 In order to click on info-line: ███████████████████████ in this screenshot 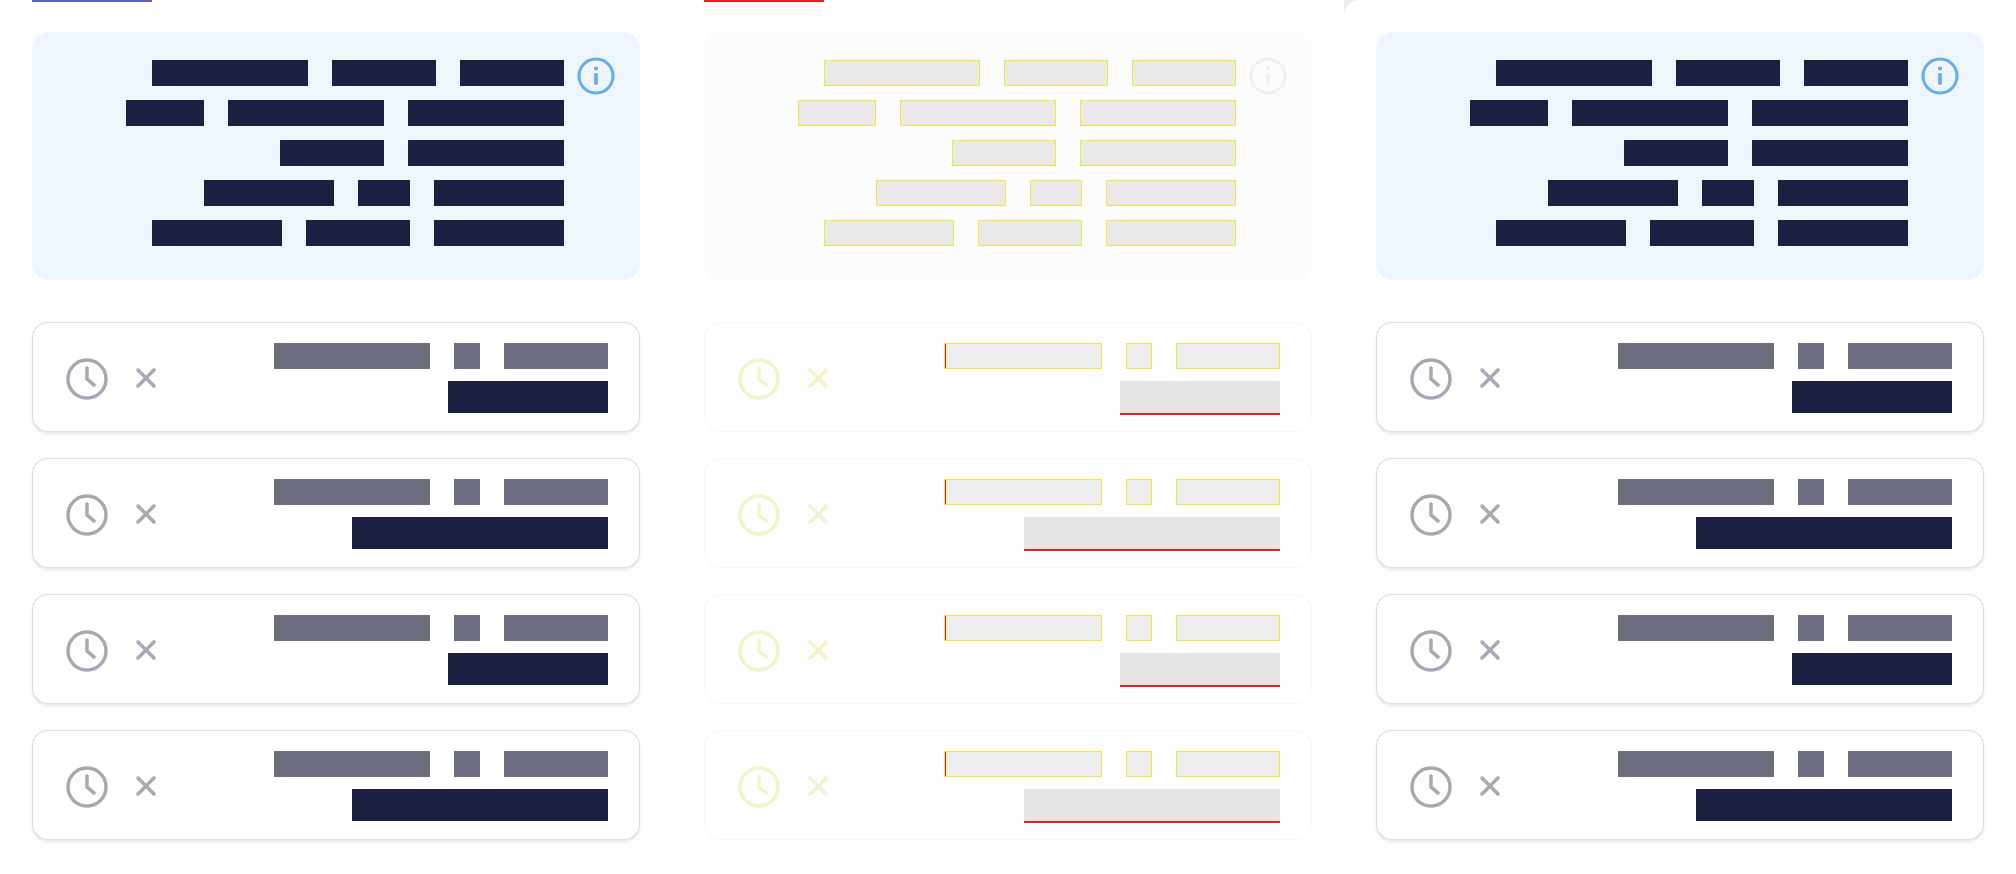, I will do `click(384, 193)`.